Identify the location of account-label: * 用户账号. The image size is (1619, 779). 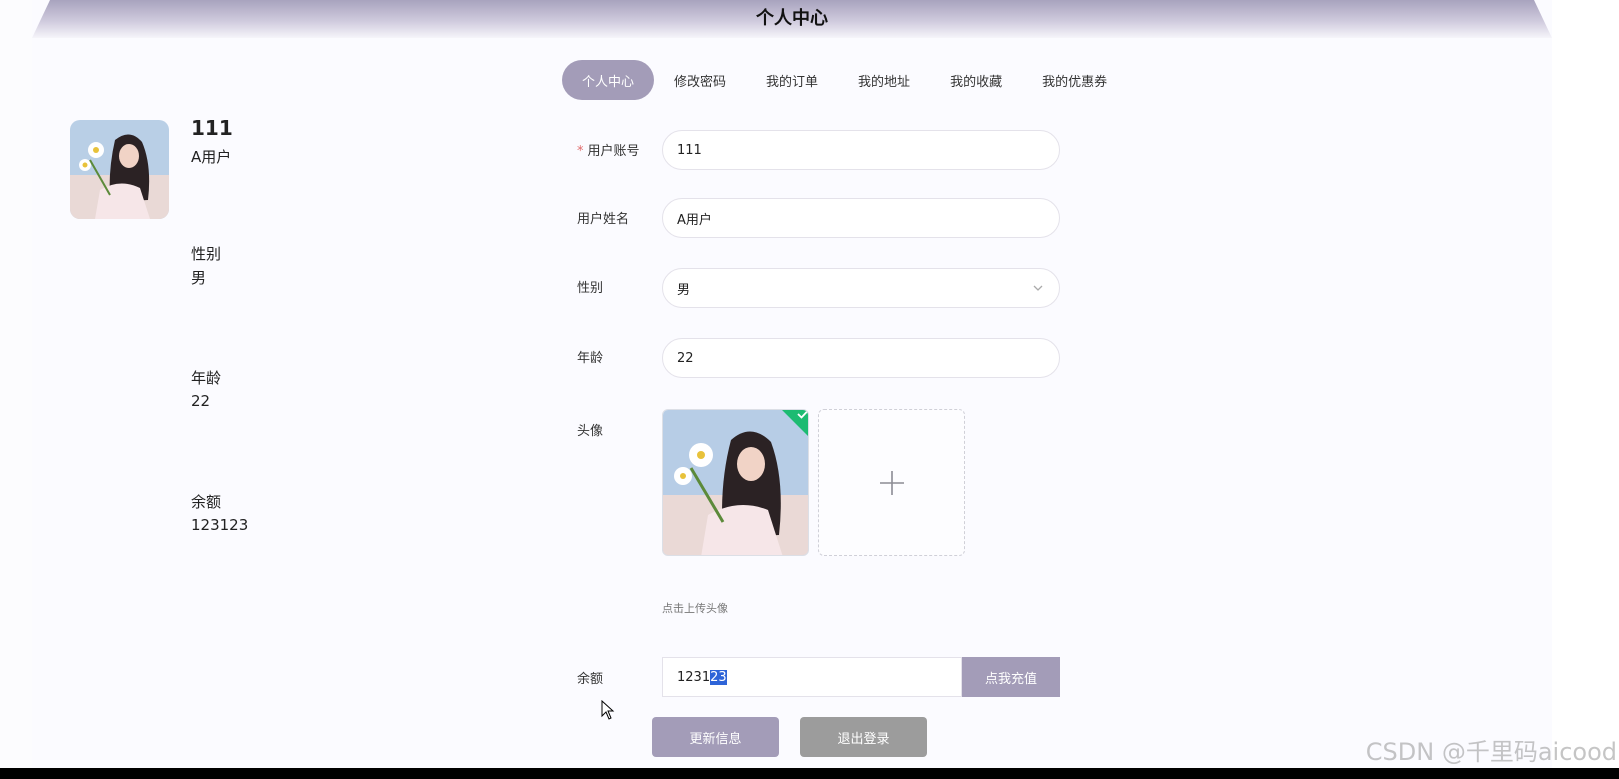
(608, 149).